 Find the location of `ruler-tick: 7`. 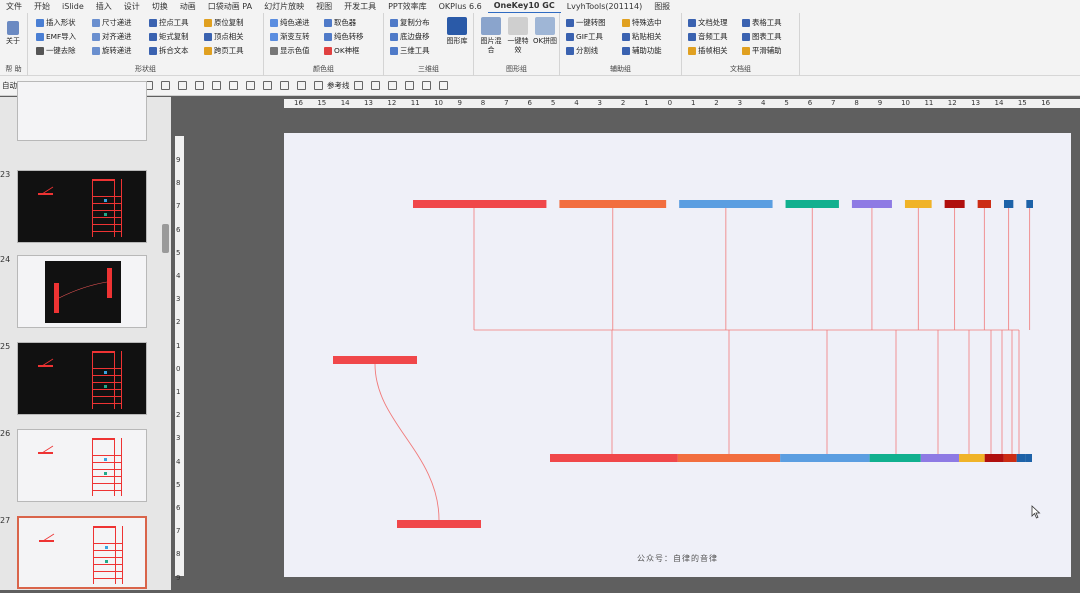

ruler-tick: 7 is located at coordinates (178, 206).